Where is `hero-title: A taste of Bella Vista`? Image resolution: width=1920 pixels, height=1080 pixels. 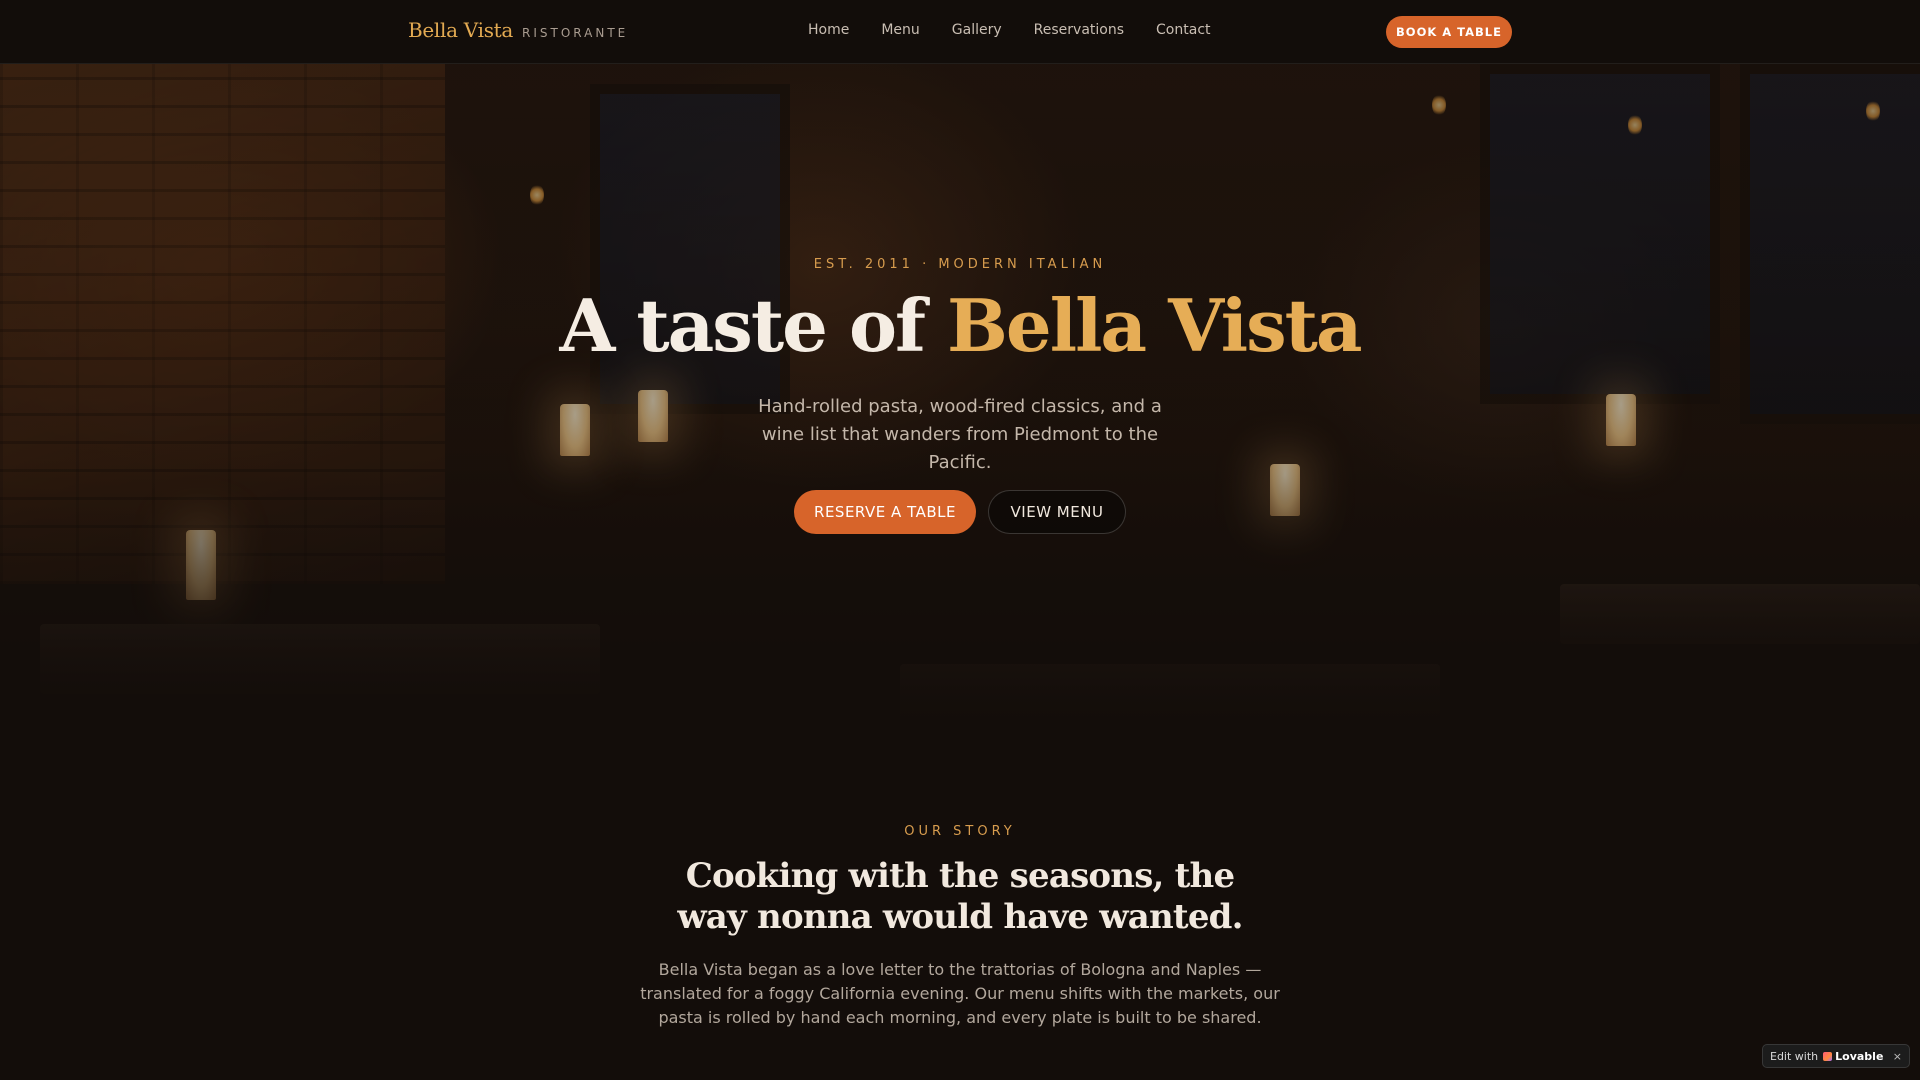
hero-title: A taste of Bella Vista is located at coordinates (960, 326).